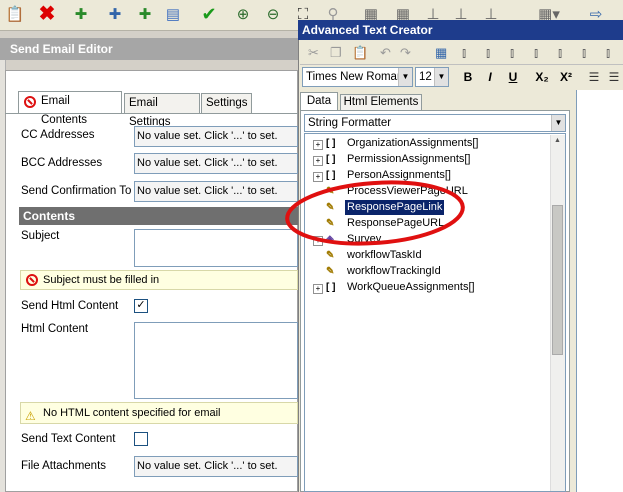  Describe the element at coordinates (425, 77) in the screenshot. I see `font-size-value: 12` at that location.